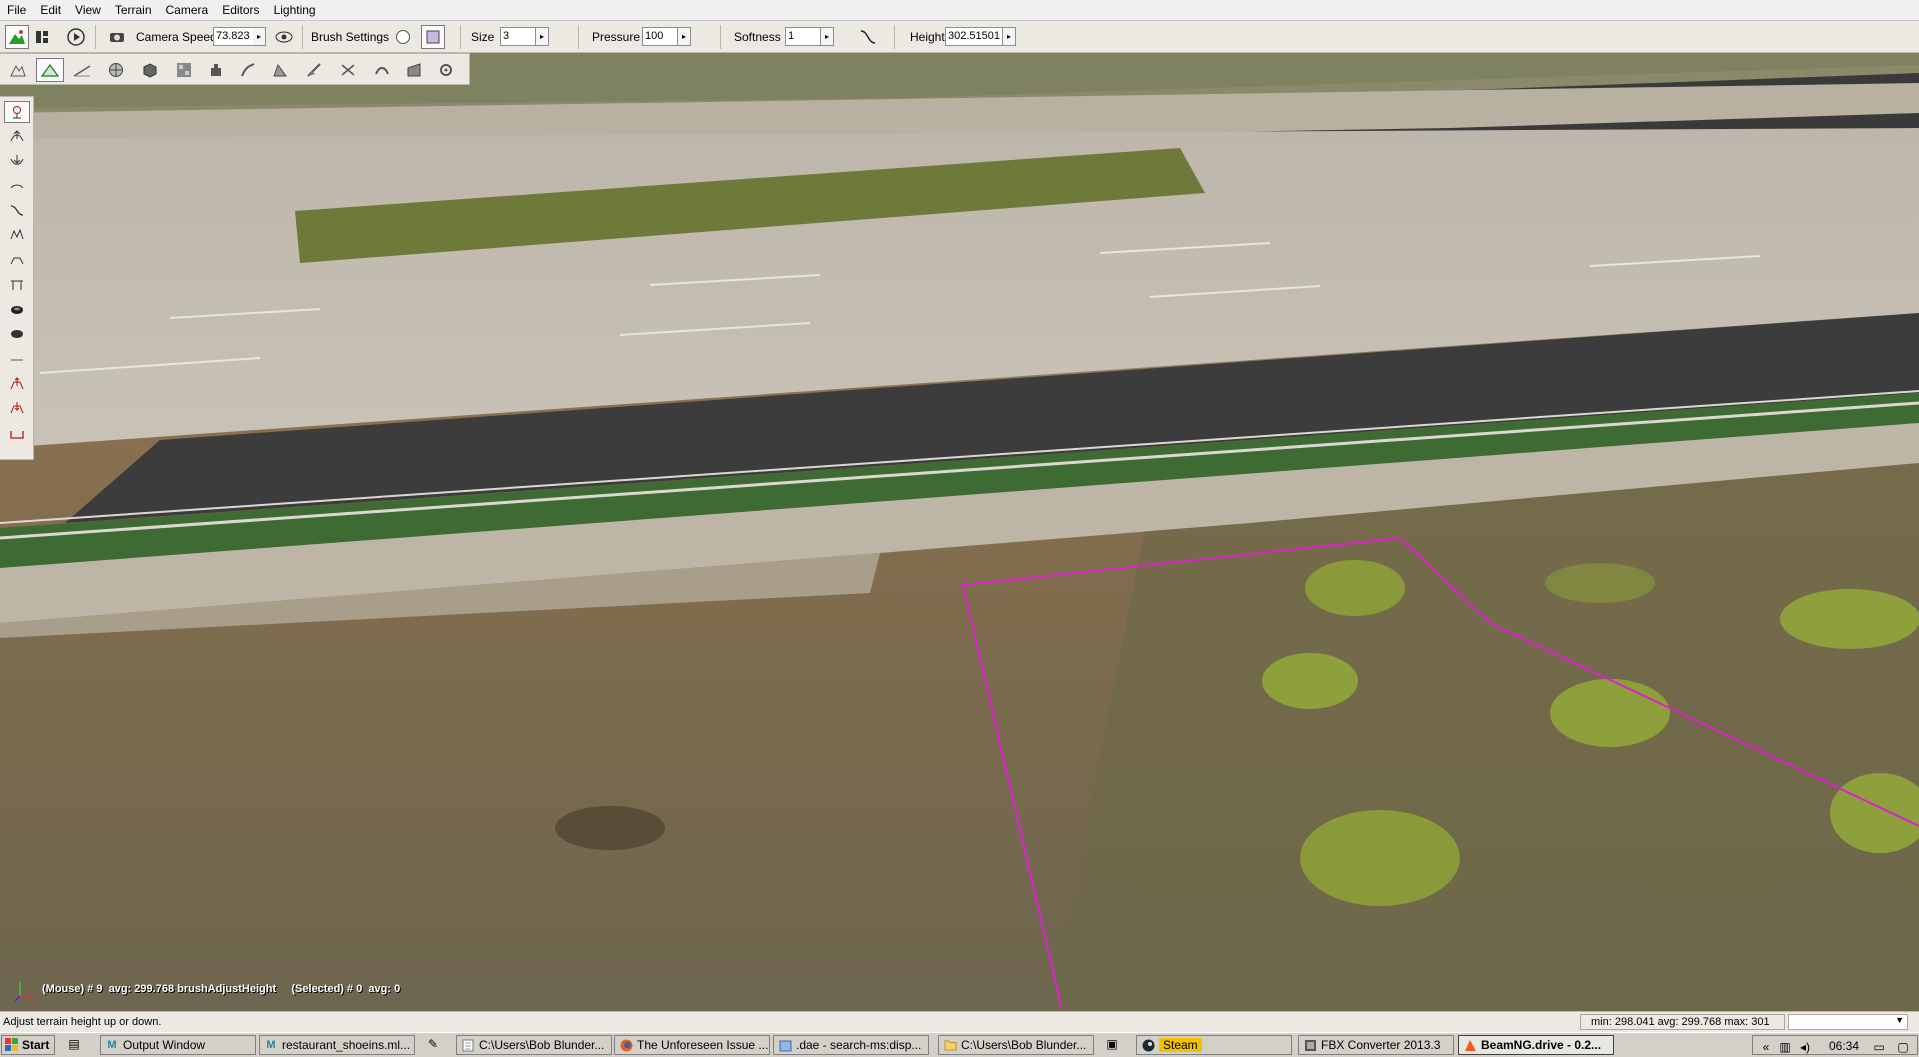 The width and height of the screenshot is (1919, 1057). Describe the element at coordinates (76, 37) in the screenshot. I see `play-icon` at that location.